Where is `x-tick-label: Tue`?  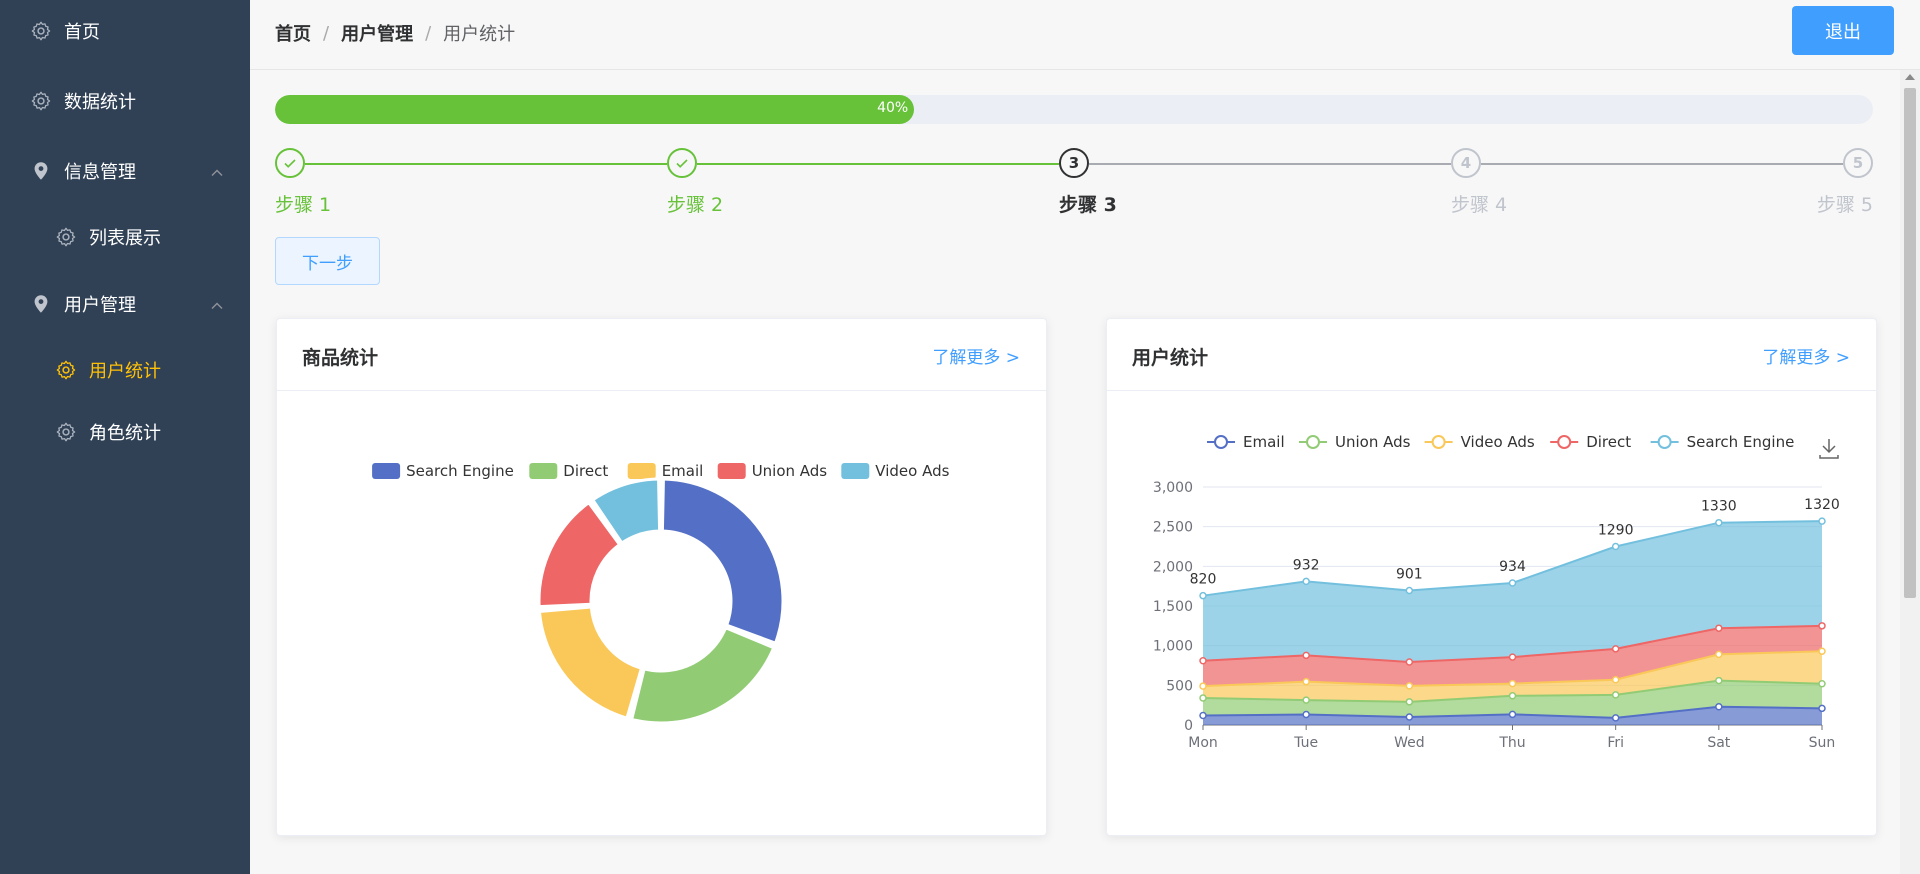 x-tick-label: Tue is located at coordinates (1305, 743).